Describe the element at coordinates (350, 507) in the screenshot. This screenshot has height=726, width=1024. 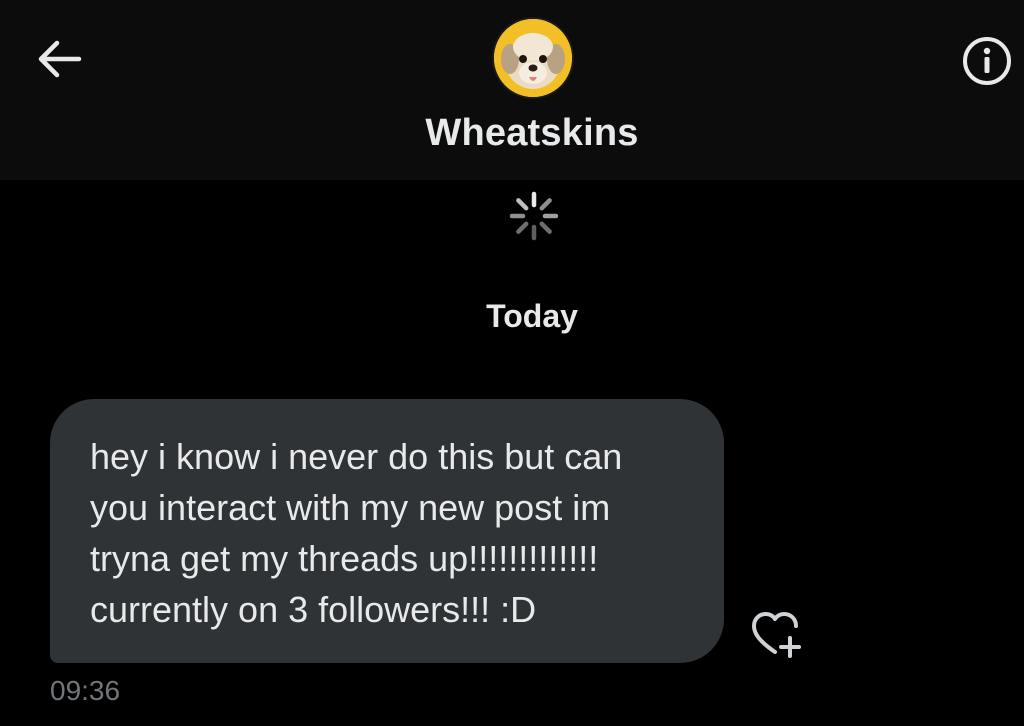
I see `message-text-line: you interact with my new post im` at that location.